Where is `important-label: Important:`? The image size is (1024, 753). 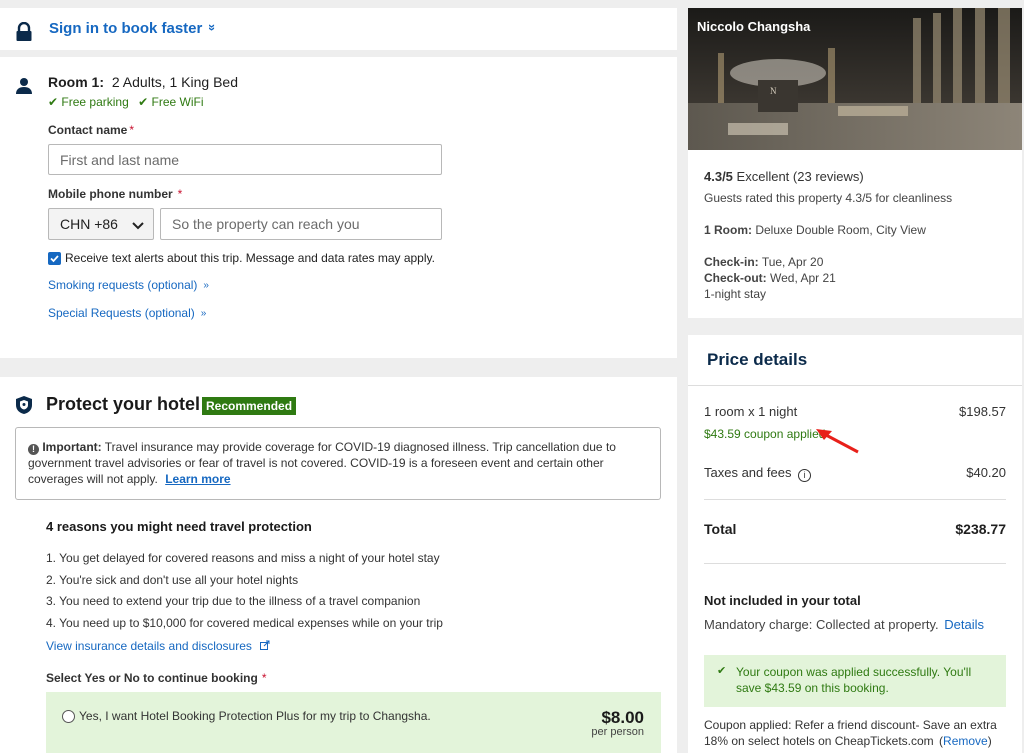 important-label: Important: is located at coordinates (72, 447).